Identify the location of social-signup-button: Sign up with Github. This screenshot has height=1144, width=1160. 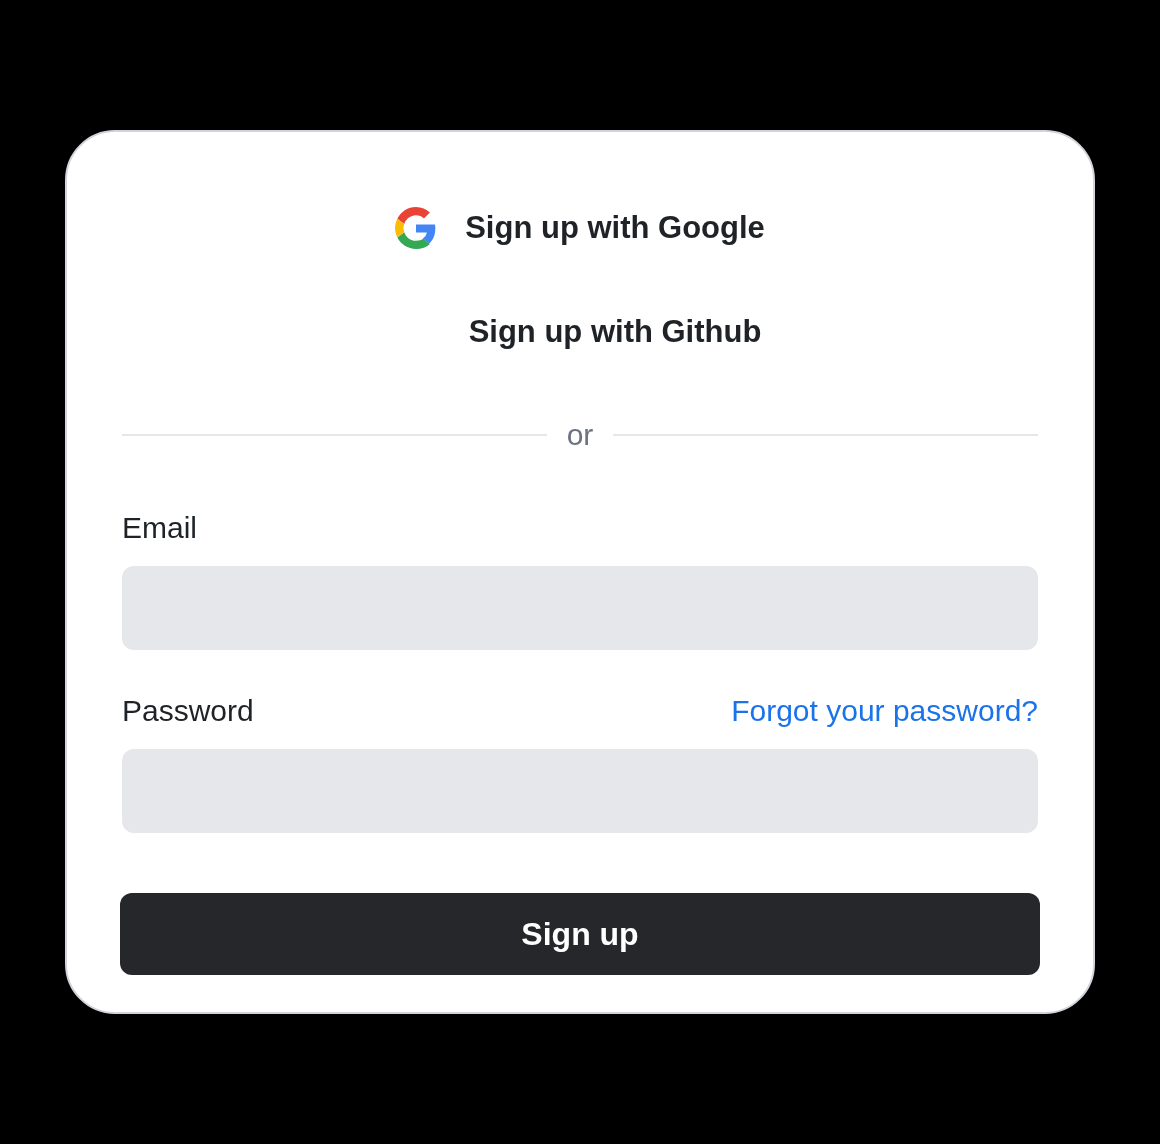
(580, 332).